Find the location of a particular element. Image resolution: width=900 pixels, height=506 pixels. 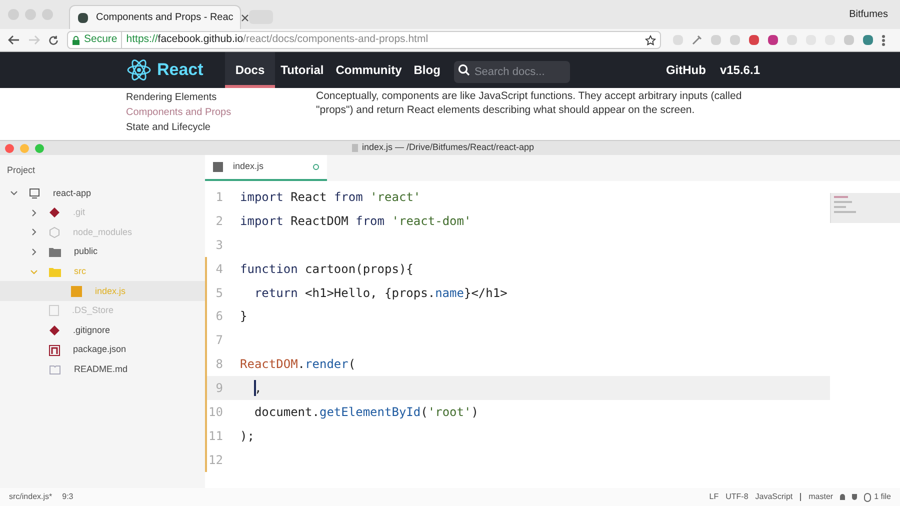

search-icon is located at coordinates (464, 70).